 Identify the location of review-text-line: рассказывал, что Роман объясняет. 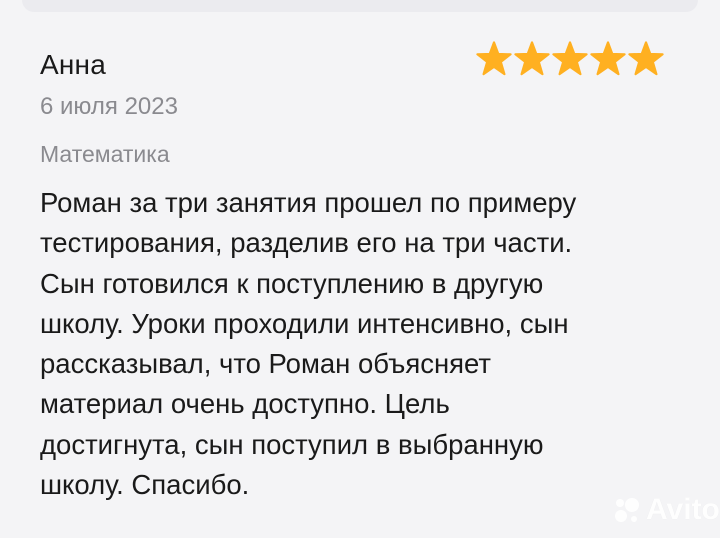
(266, 364).